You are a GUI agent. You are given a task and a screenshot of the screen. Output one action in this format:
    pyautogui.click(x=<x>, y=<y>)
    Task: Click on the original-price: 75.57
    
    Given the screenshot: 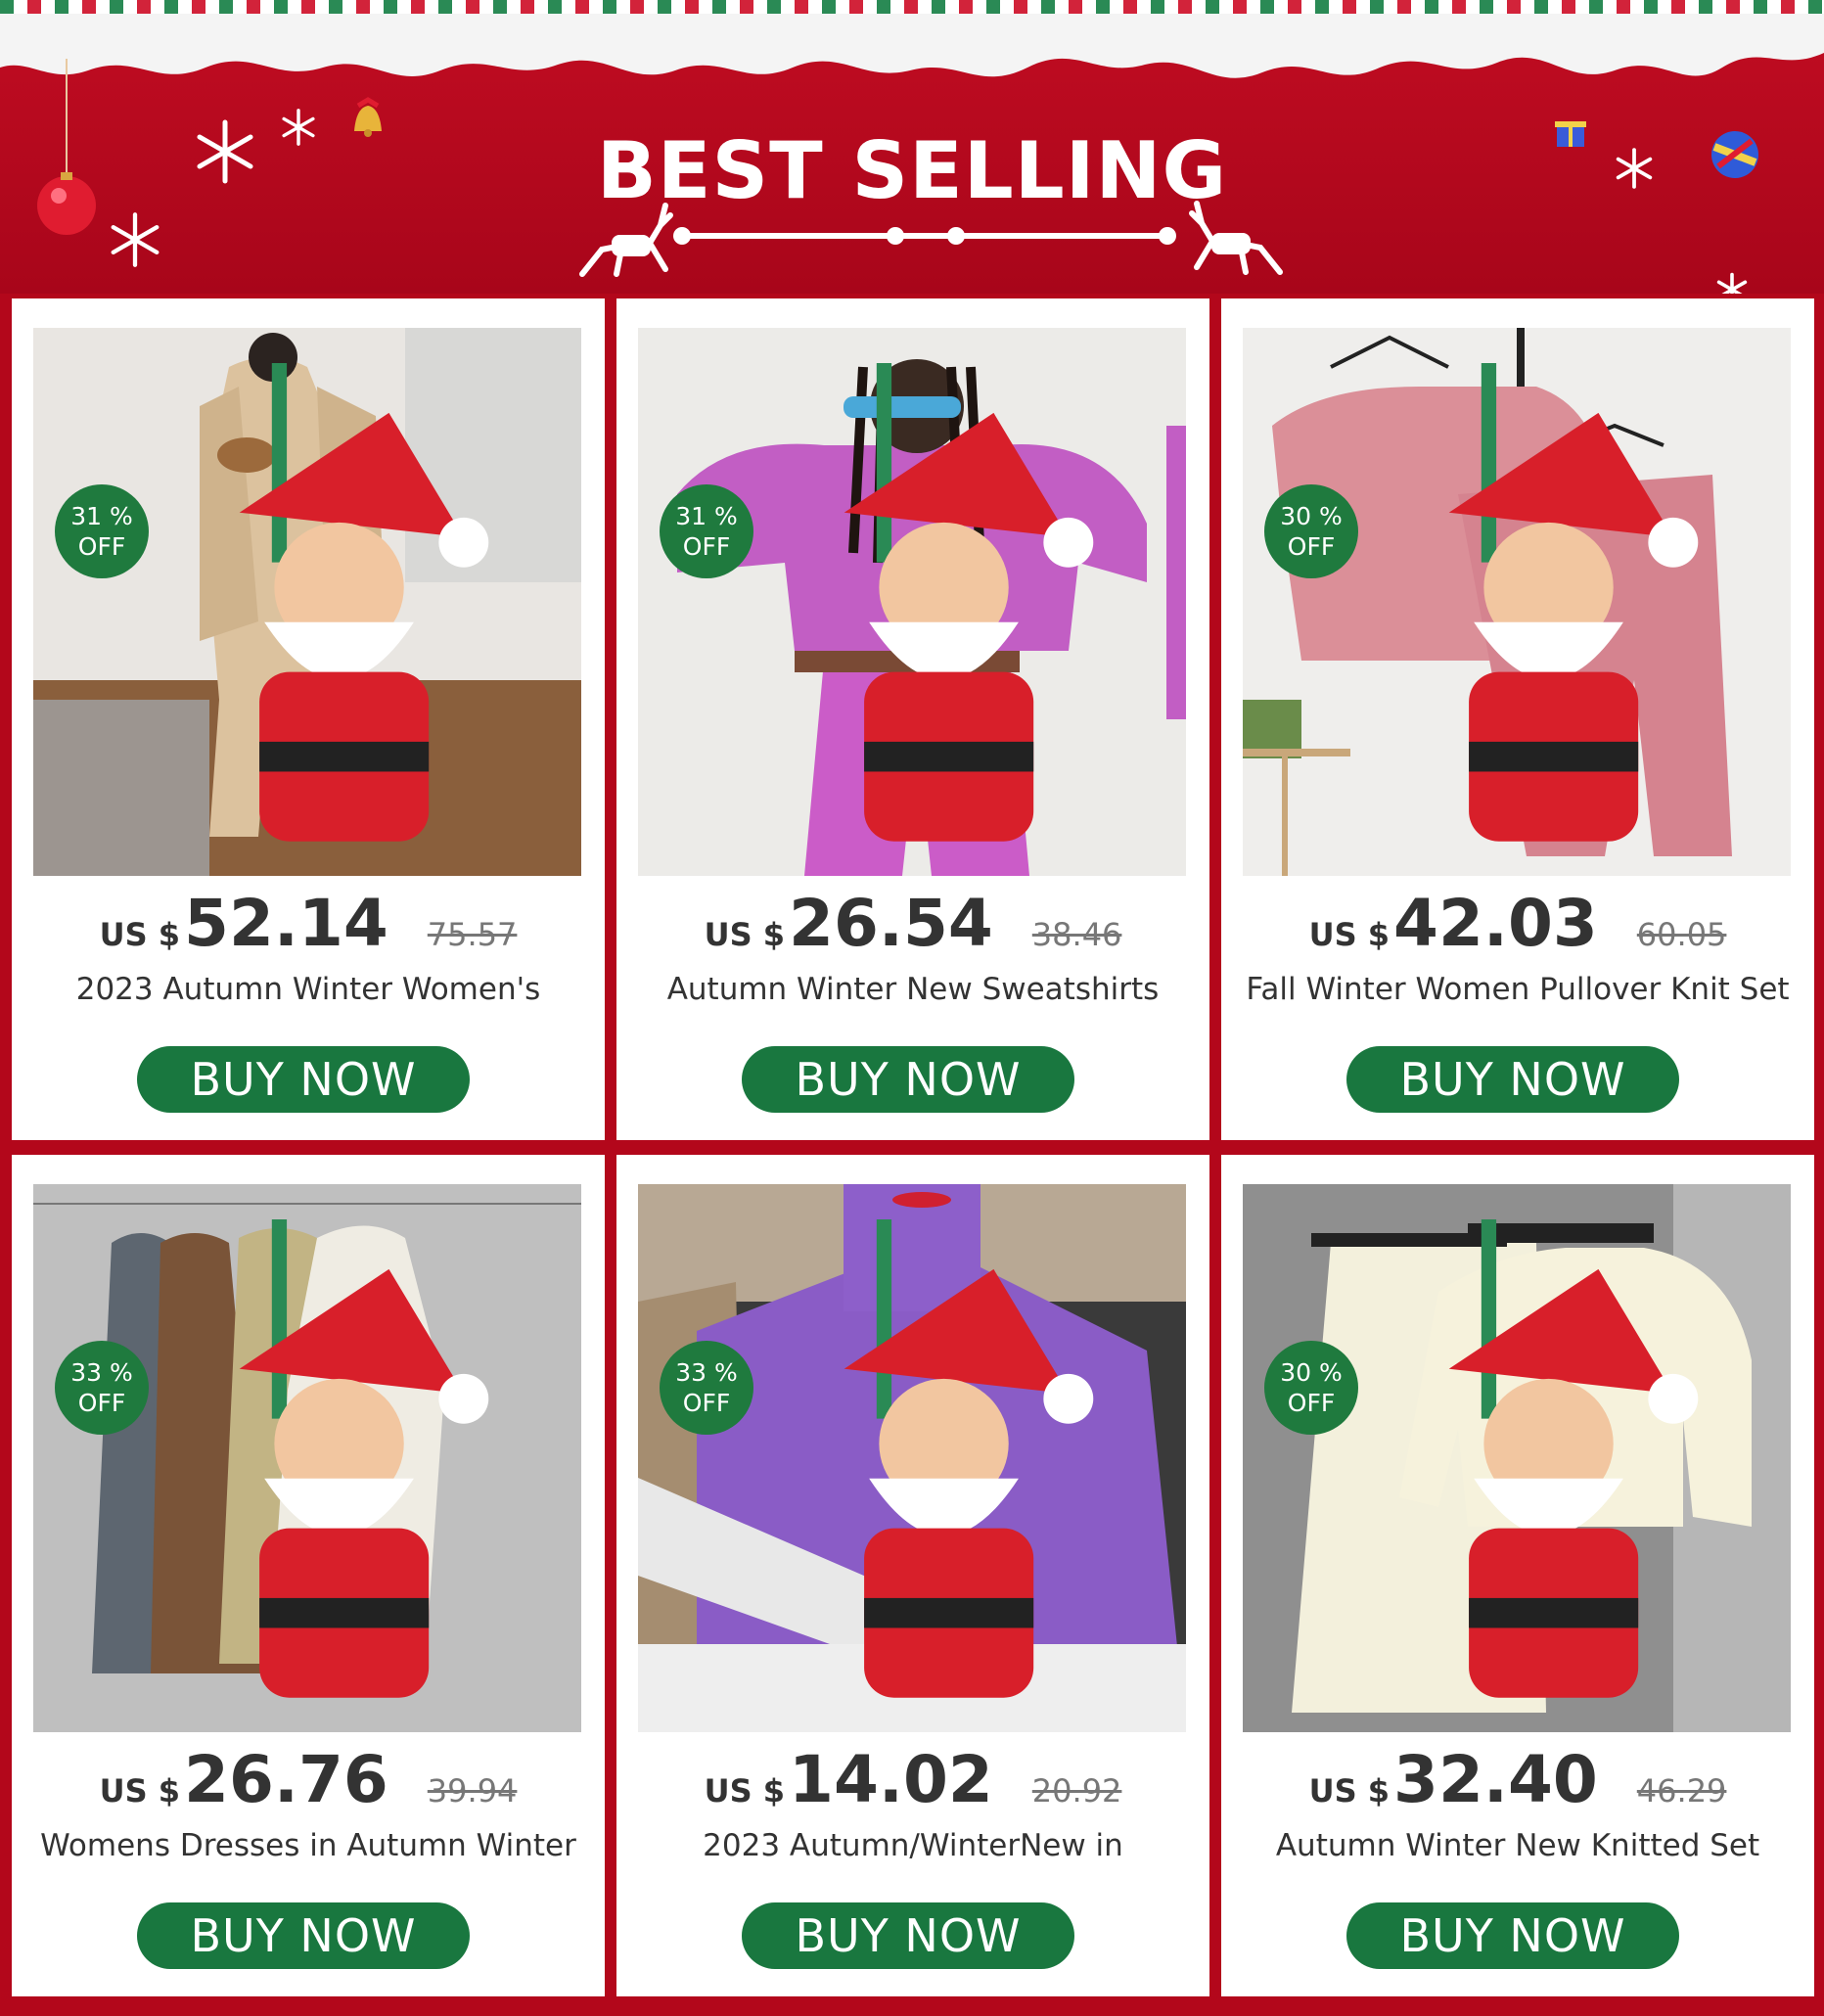 What is the action you would take?
    pyautogui.click(x=472, y=934)
    